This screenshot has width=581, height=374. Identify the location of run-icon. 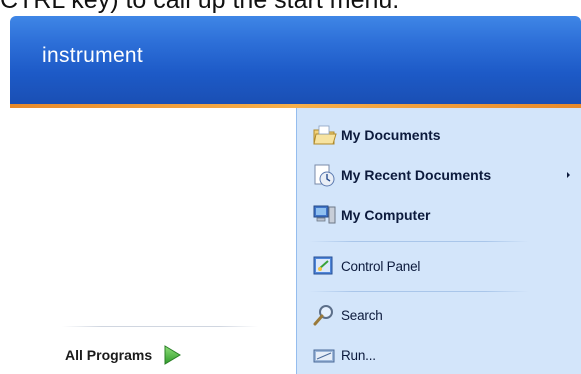
(324, 356).